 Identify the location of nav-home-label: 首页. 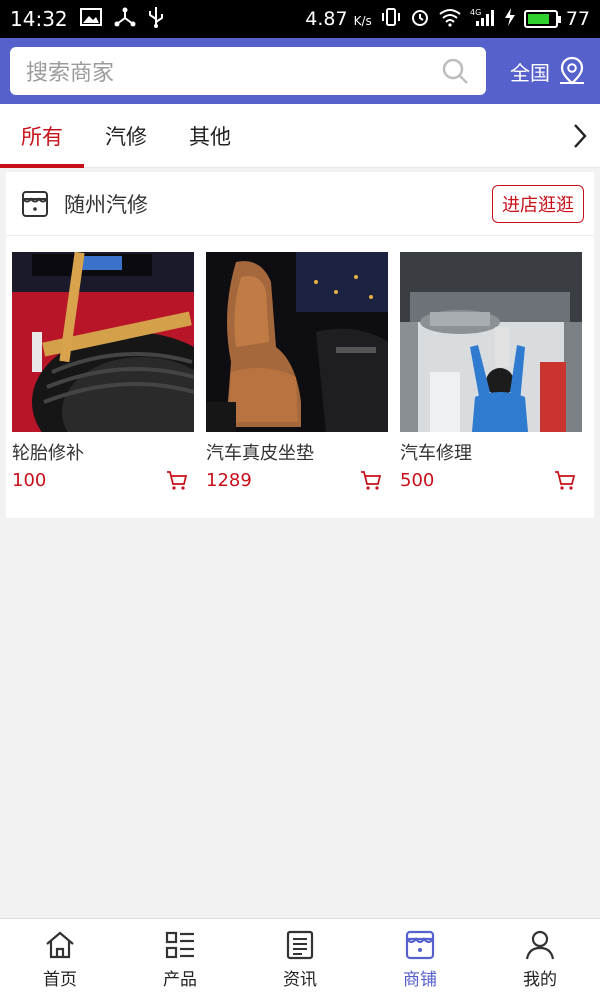
(60, 980).